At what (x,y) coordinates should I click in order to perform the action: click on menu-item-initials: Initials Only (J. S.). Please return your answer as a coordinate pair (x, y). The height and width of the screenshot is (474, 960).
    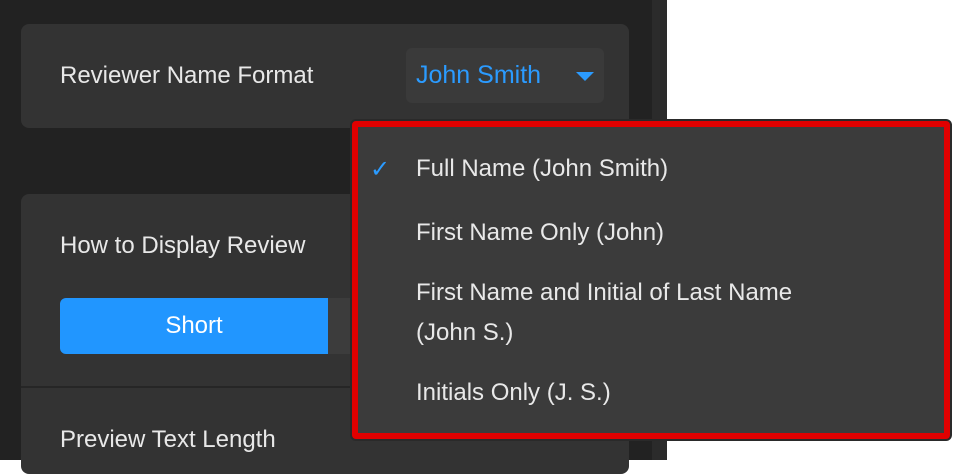
    Looking at the image, I should click on (513, 393).